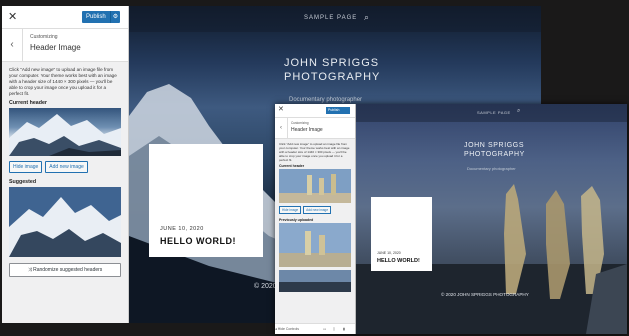 Image resolution: width=629 pixels, height=336 pixels. Describe the element at coordinates (338, 110) in the screenshot. I see `publish-button: Publish` at that location.